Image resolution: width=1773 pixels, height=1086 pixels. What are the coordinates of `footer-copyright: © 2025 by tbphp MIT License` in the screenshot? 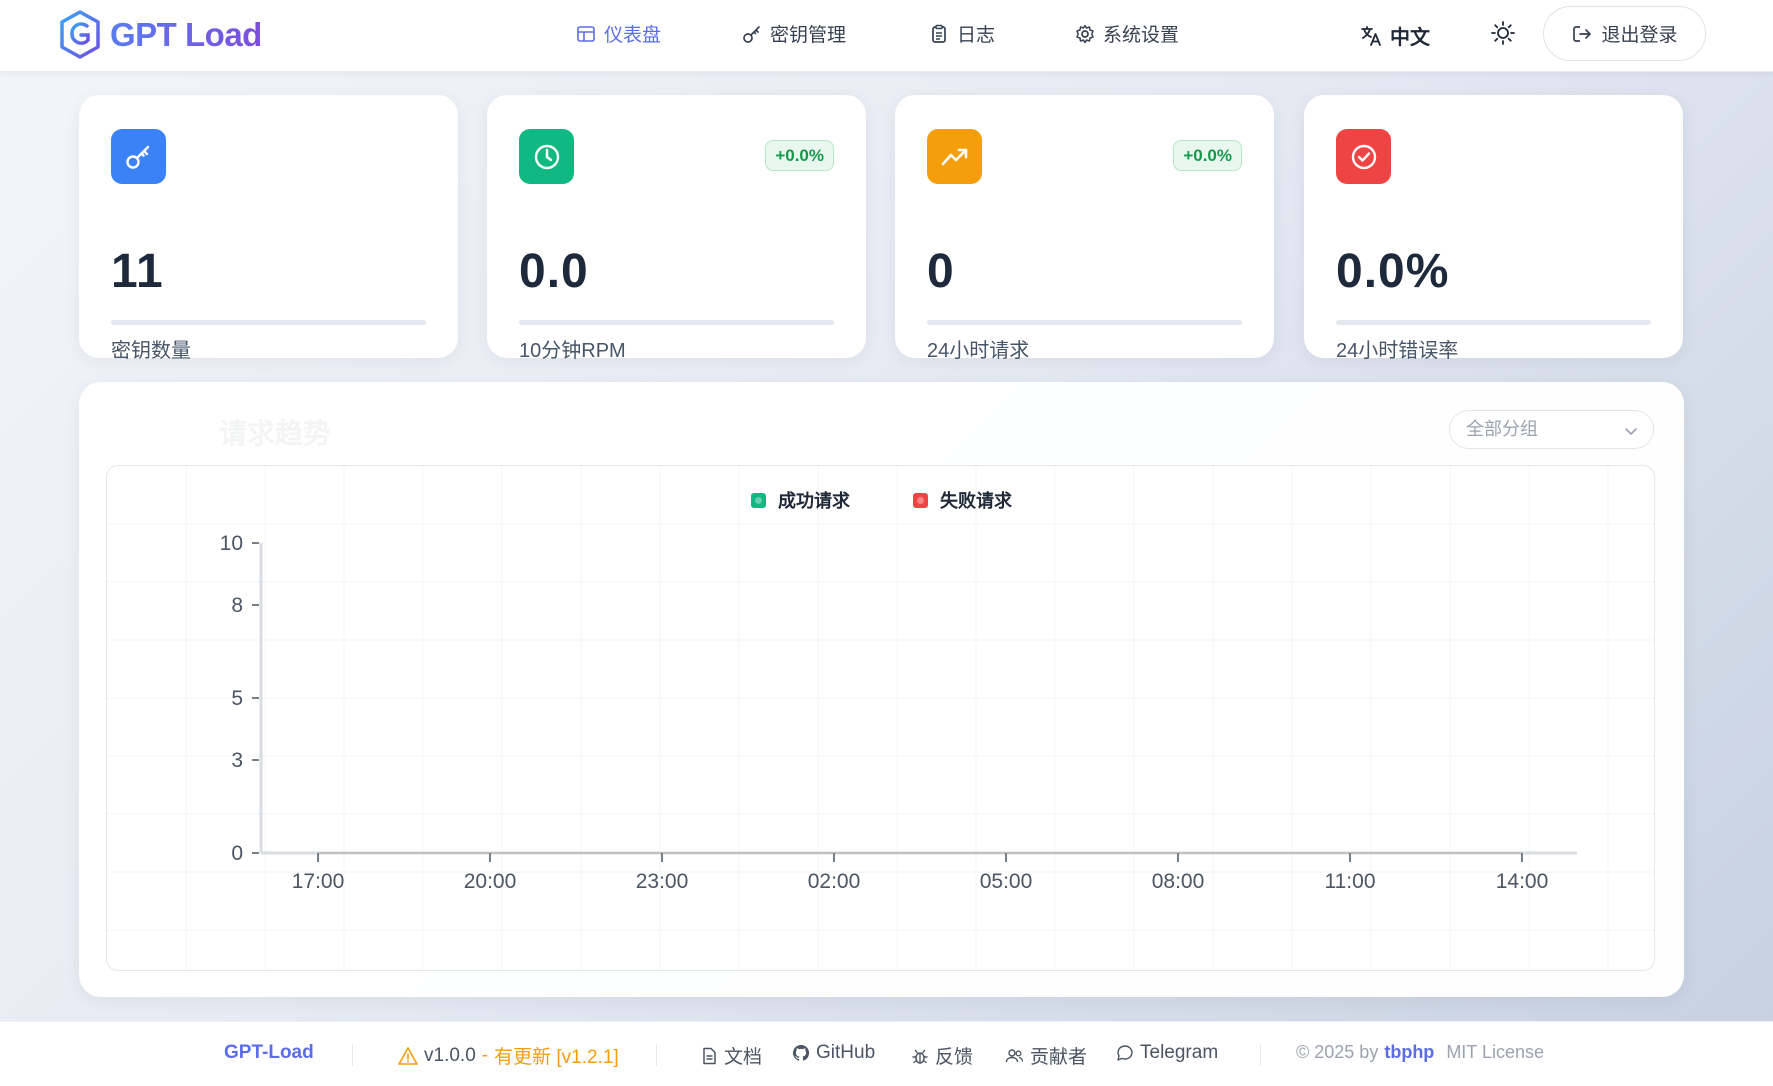 It's located at (1420, 1052).